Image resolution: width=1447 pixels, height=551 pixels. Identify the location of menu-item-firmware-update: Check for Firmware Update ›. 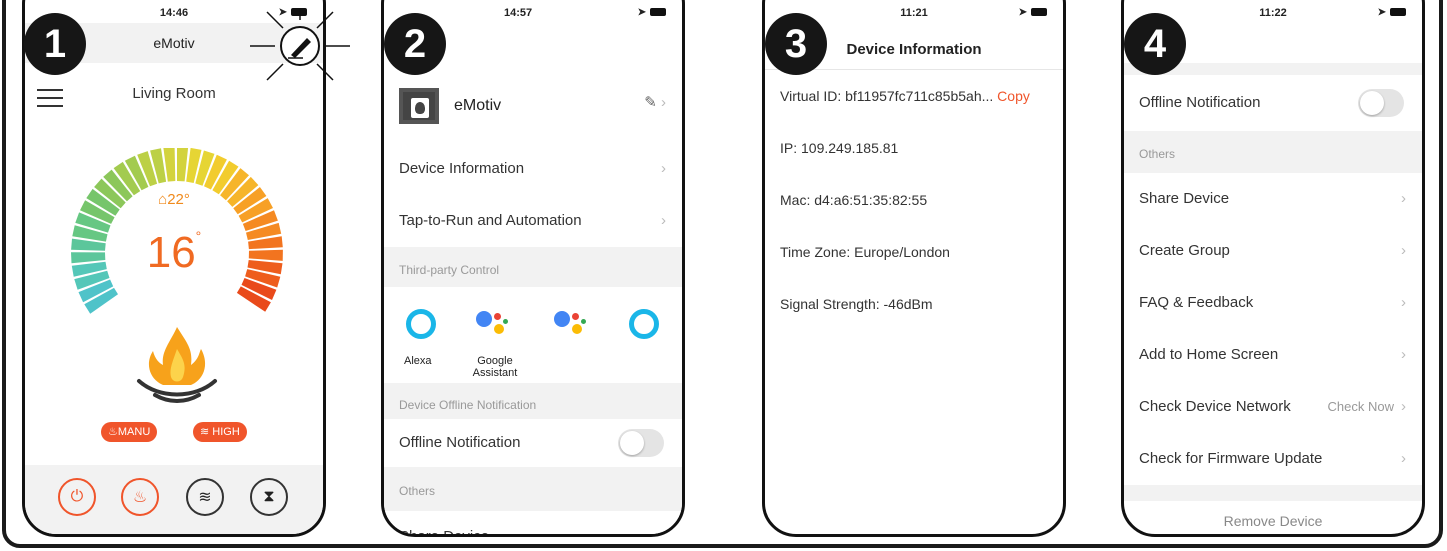
(1273, 459).